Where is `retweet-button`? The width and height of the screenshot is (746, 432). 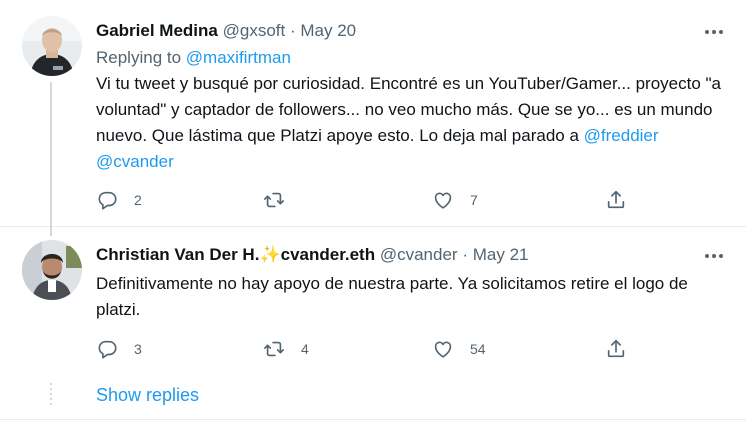
retweet-button is located at coordinates (282, 200).